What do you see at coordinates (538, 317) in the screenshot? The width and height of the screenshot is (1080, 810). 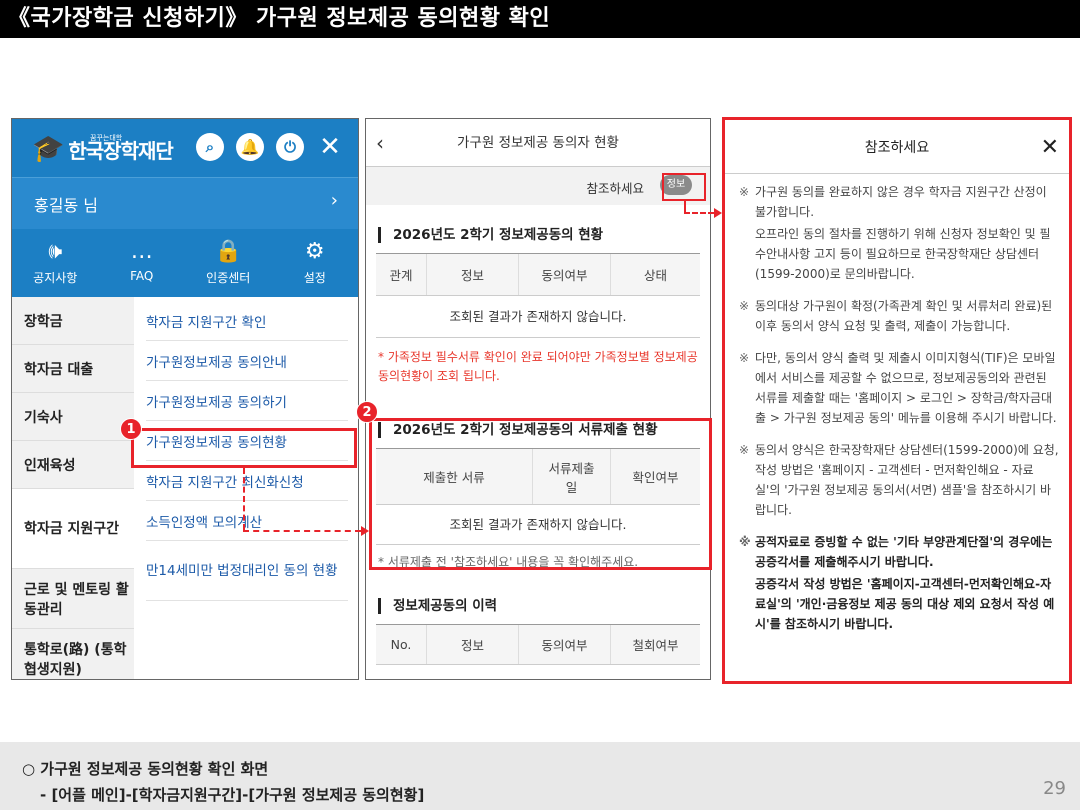 I see `empty-row: 조회된 결과가 존재하지 않습니다.` at bounding box center [538, 317].